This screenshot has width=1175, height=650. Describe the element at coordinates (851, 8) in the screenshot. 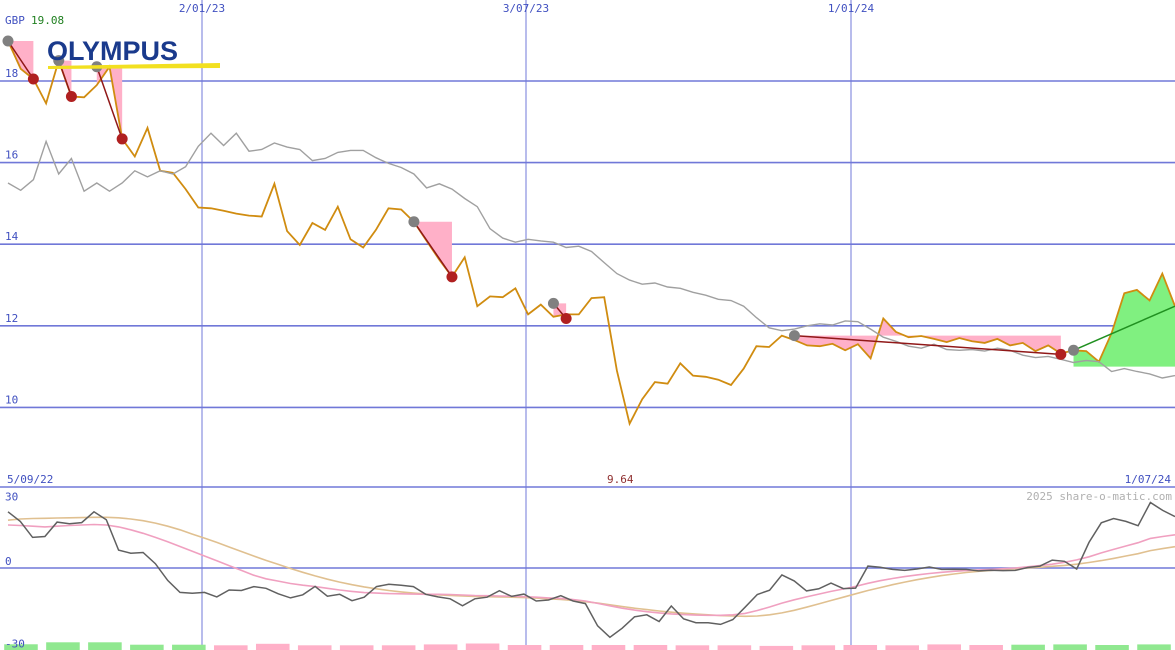

I see `x-tick-label: 1/01/24` at that location.